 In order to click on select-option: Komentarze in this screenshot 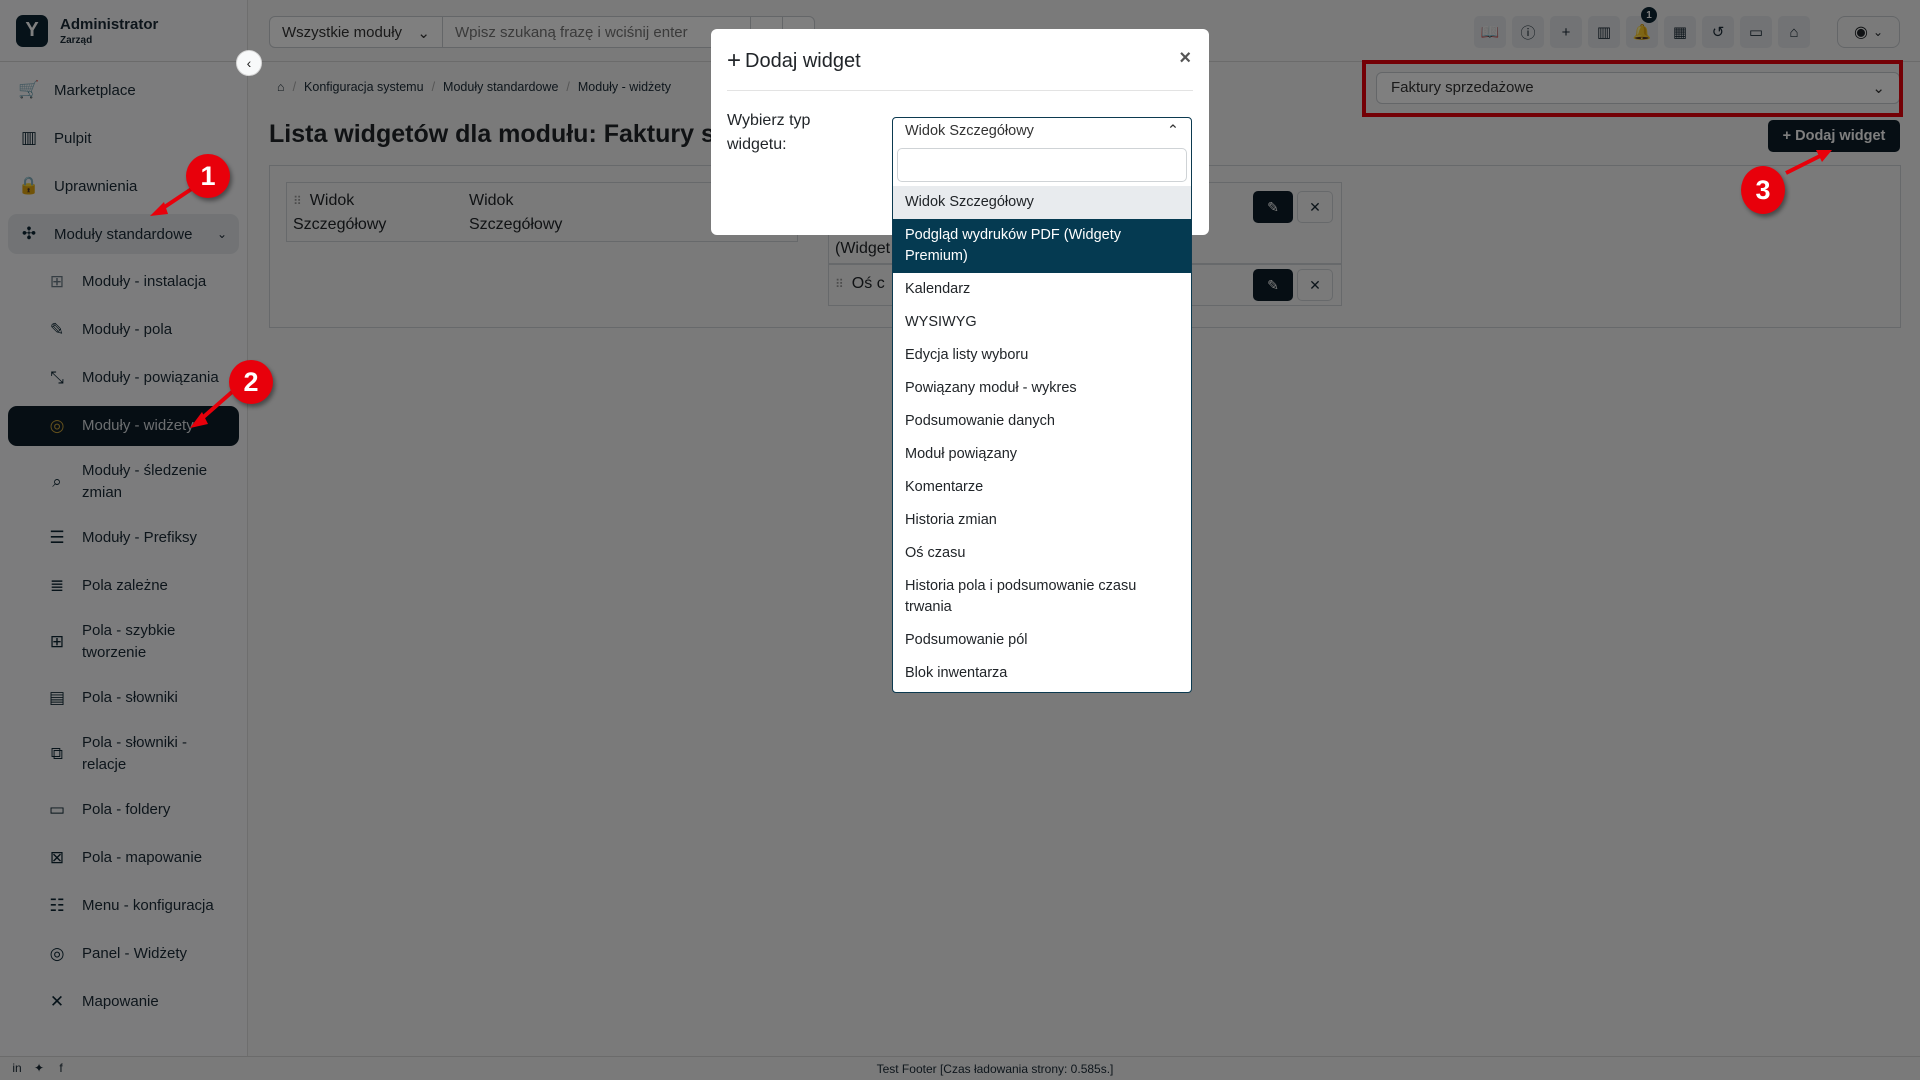, I will do `click(1042, 487)`.